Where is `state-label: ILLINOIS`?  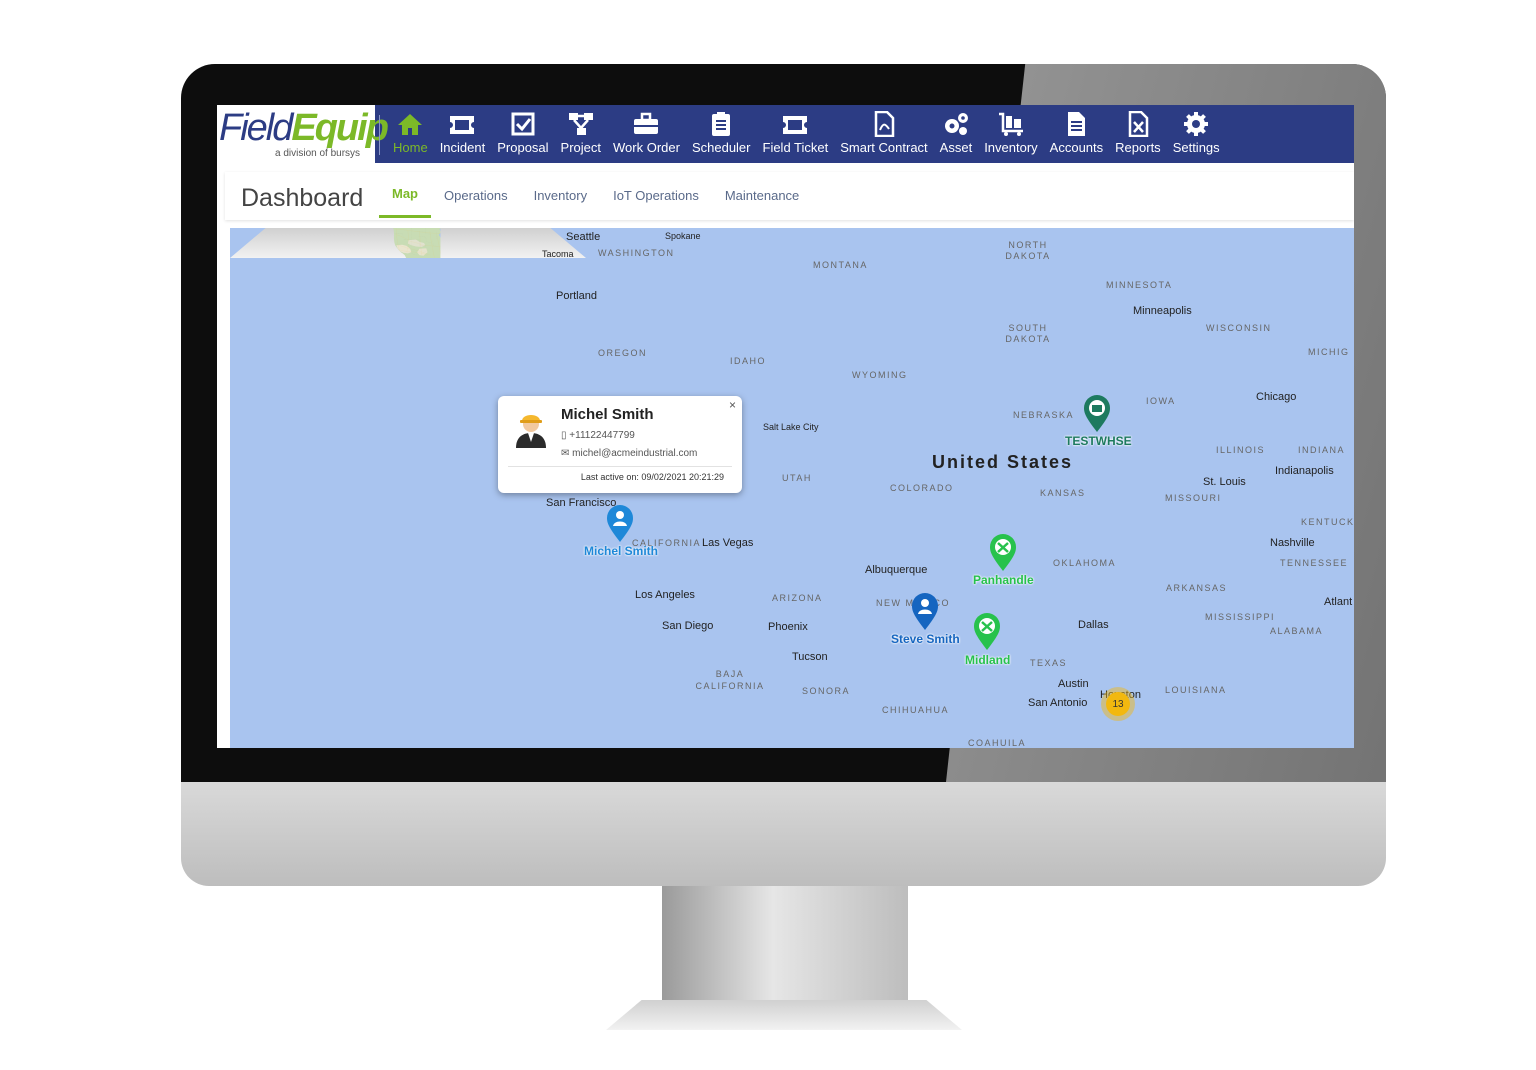
state-label: ILLINOIS is located at coordinates (1241, 450).